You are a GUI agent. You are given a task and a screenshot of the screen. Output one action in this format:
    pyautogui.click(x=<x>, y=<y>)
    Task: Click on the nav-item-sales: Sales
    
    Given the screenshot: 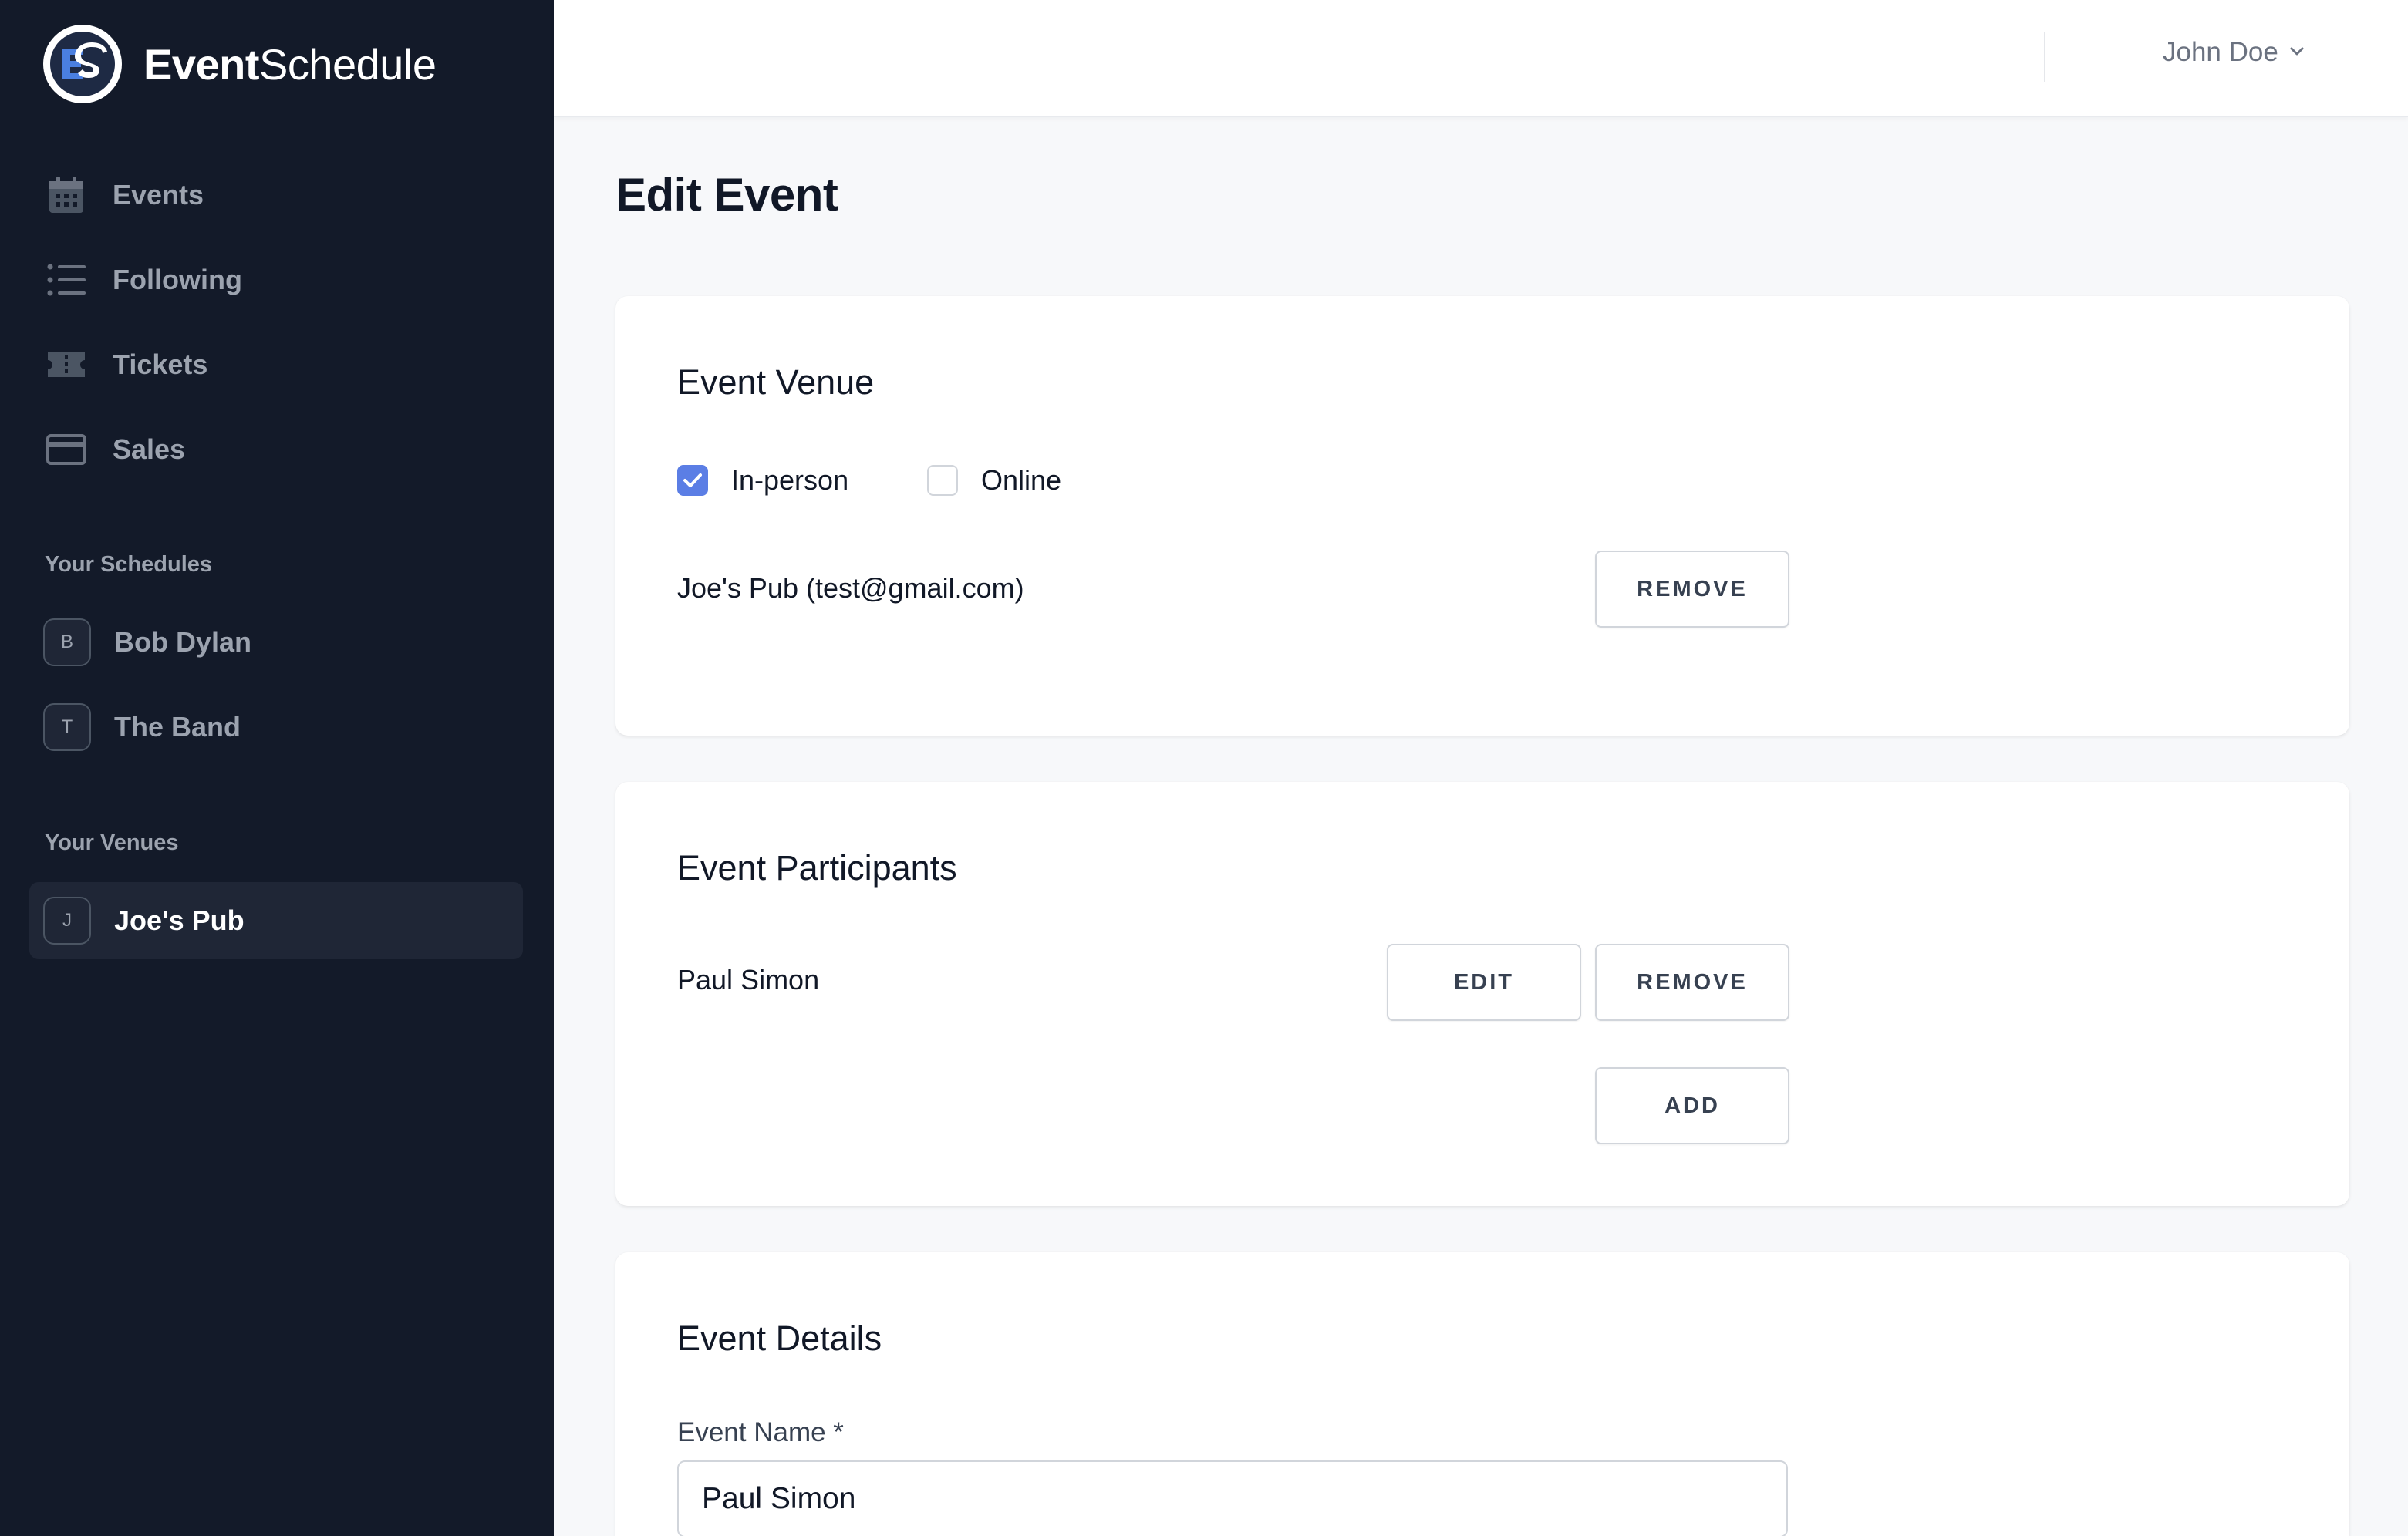 What is the action you would take?
    pyautogui.click(x=114, y=449)
    